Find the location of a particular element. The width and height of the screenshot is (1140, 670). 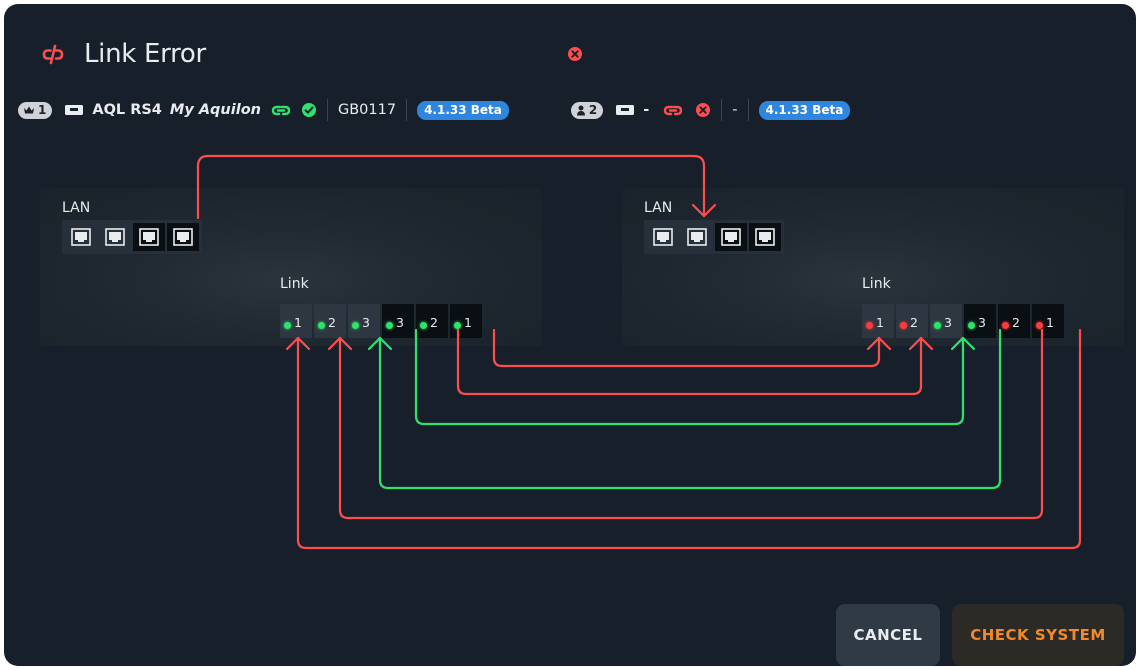

wire-link-2a is located at coordinates (689, 362).